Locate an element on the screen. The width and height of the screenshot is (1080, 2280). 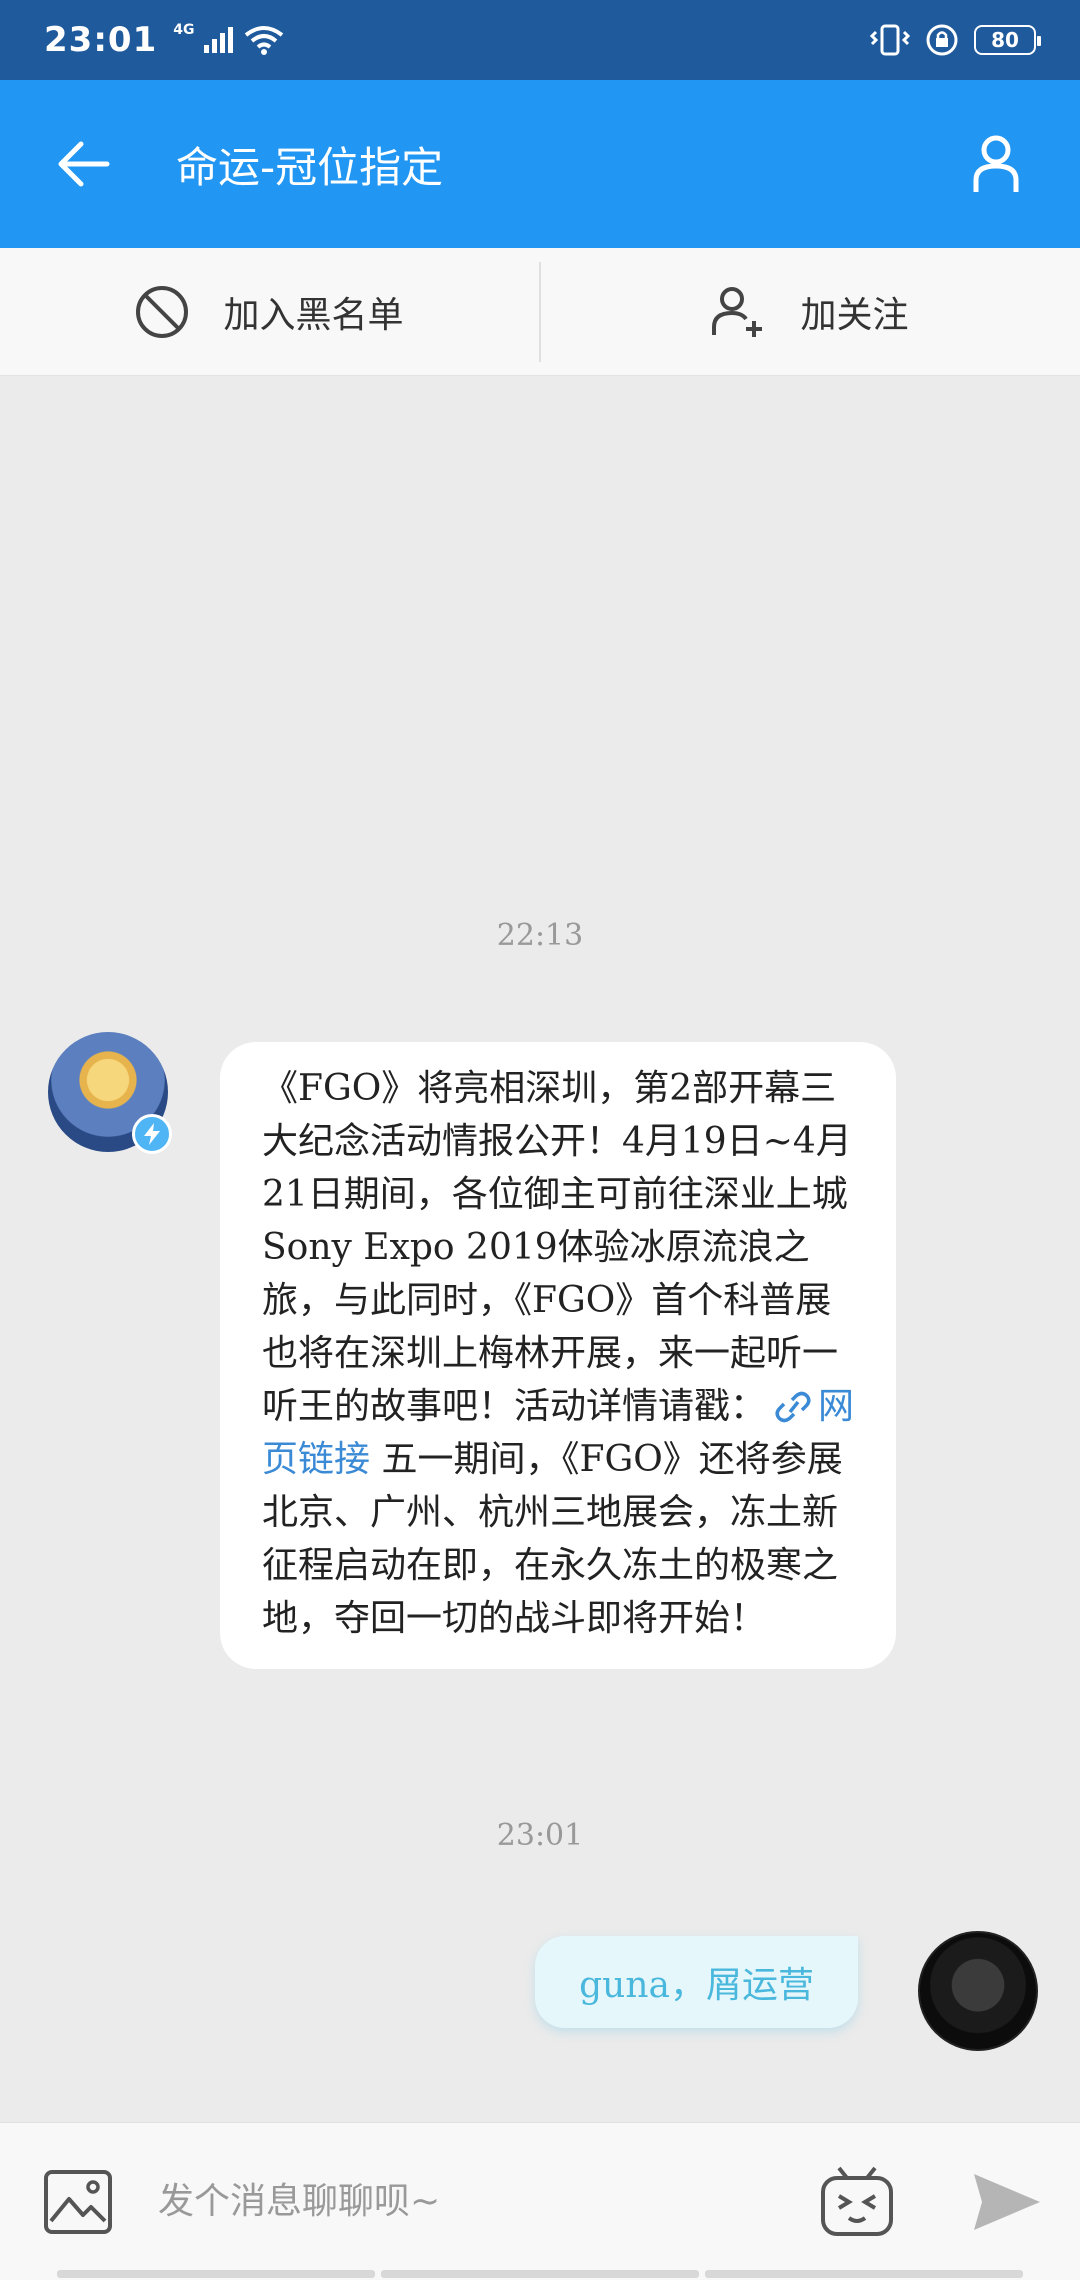
status-bar: 23:01 4G 80 is located at coordinates (540, 40).